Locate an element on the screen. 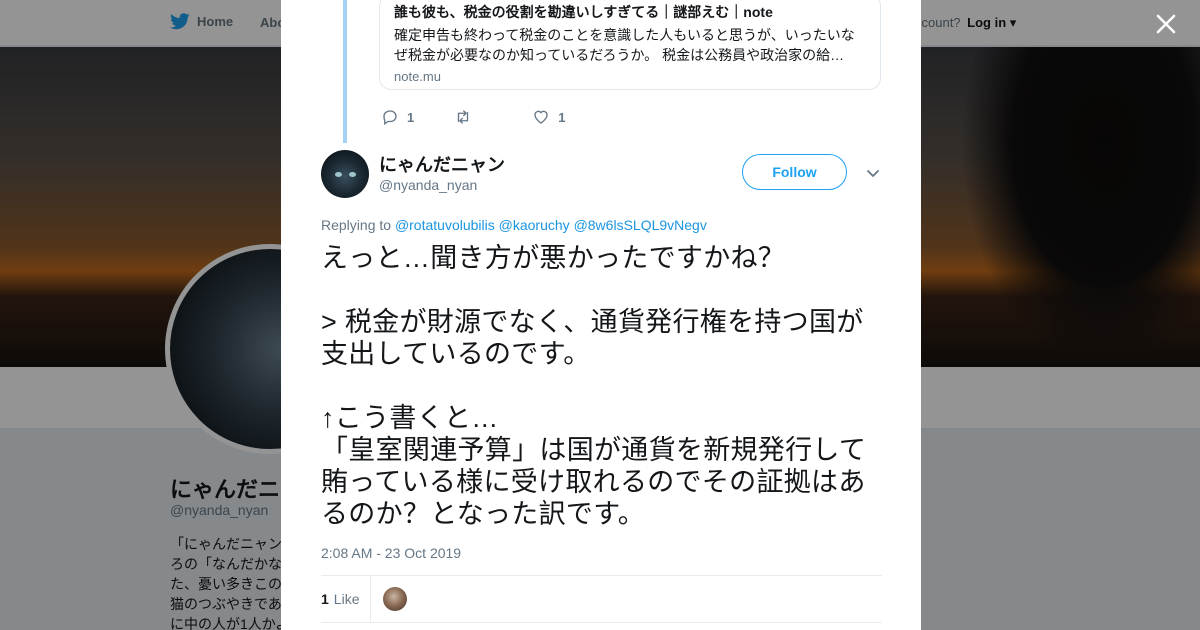 The image size is (1200, 630). replying-to-prefix: Replying to is located at coordinates (356, 225).